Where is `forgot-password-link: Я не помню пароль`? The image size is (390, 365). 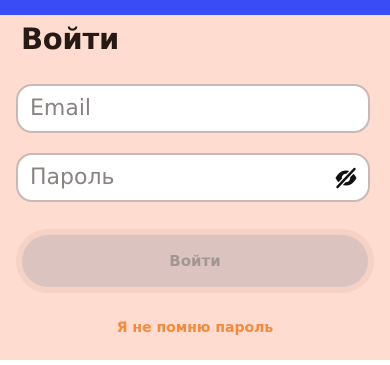
forgot-password-link: Я не помню пароль is located at coordinates (195, 328).